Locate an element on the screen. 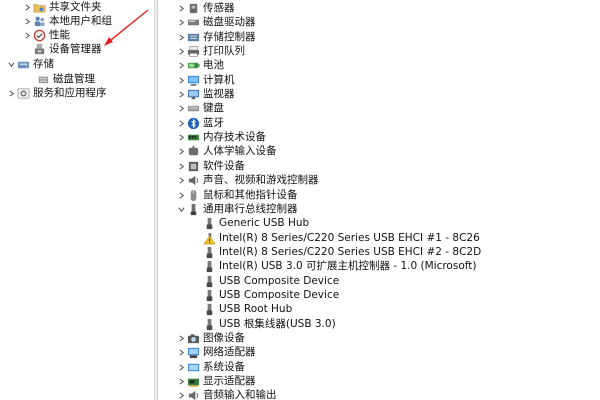  tree-item-label: 磁盘管理 is located at coordinates (74, 79).